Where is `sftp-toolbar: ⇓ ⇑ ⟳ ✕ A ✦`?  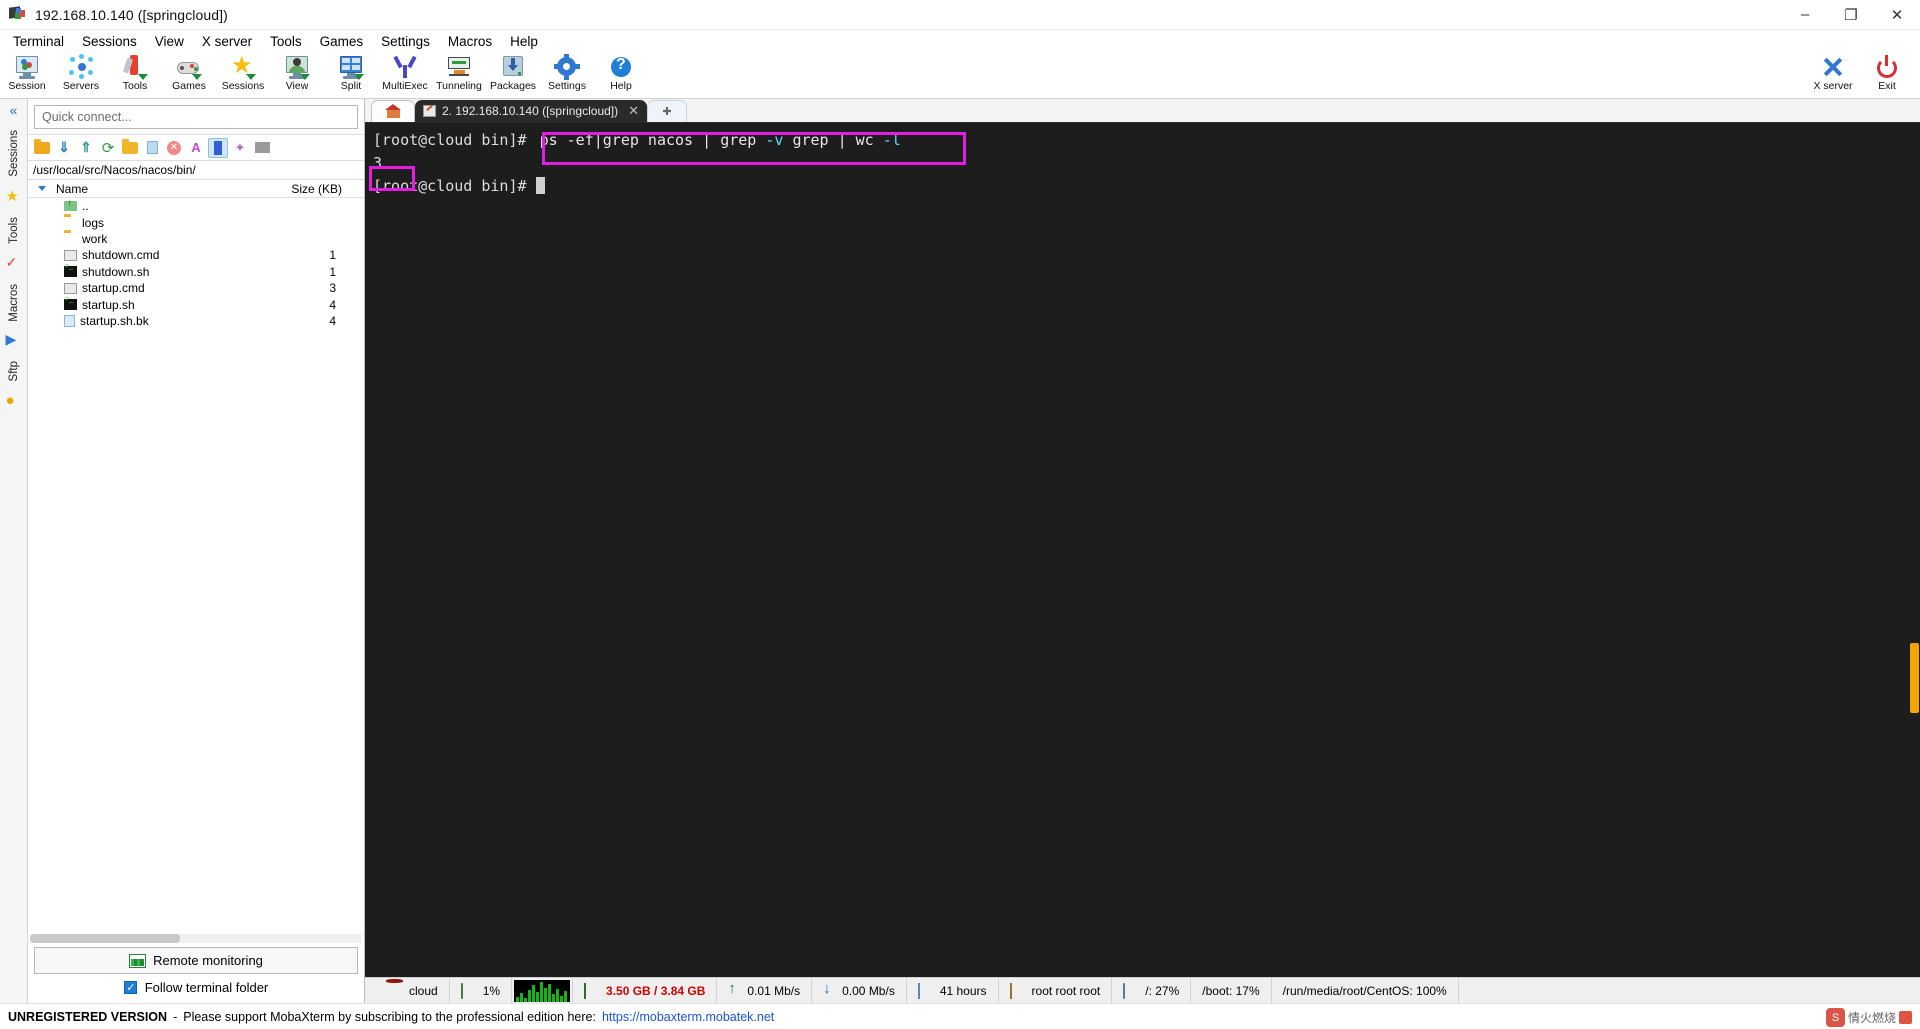
sftp-toolbar: ⇓ ⇑ ⟳ ✕ A ✦ is located at coordinates (196, 147).